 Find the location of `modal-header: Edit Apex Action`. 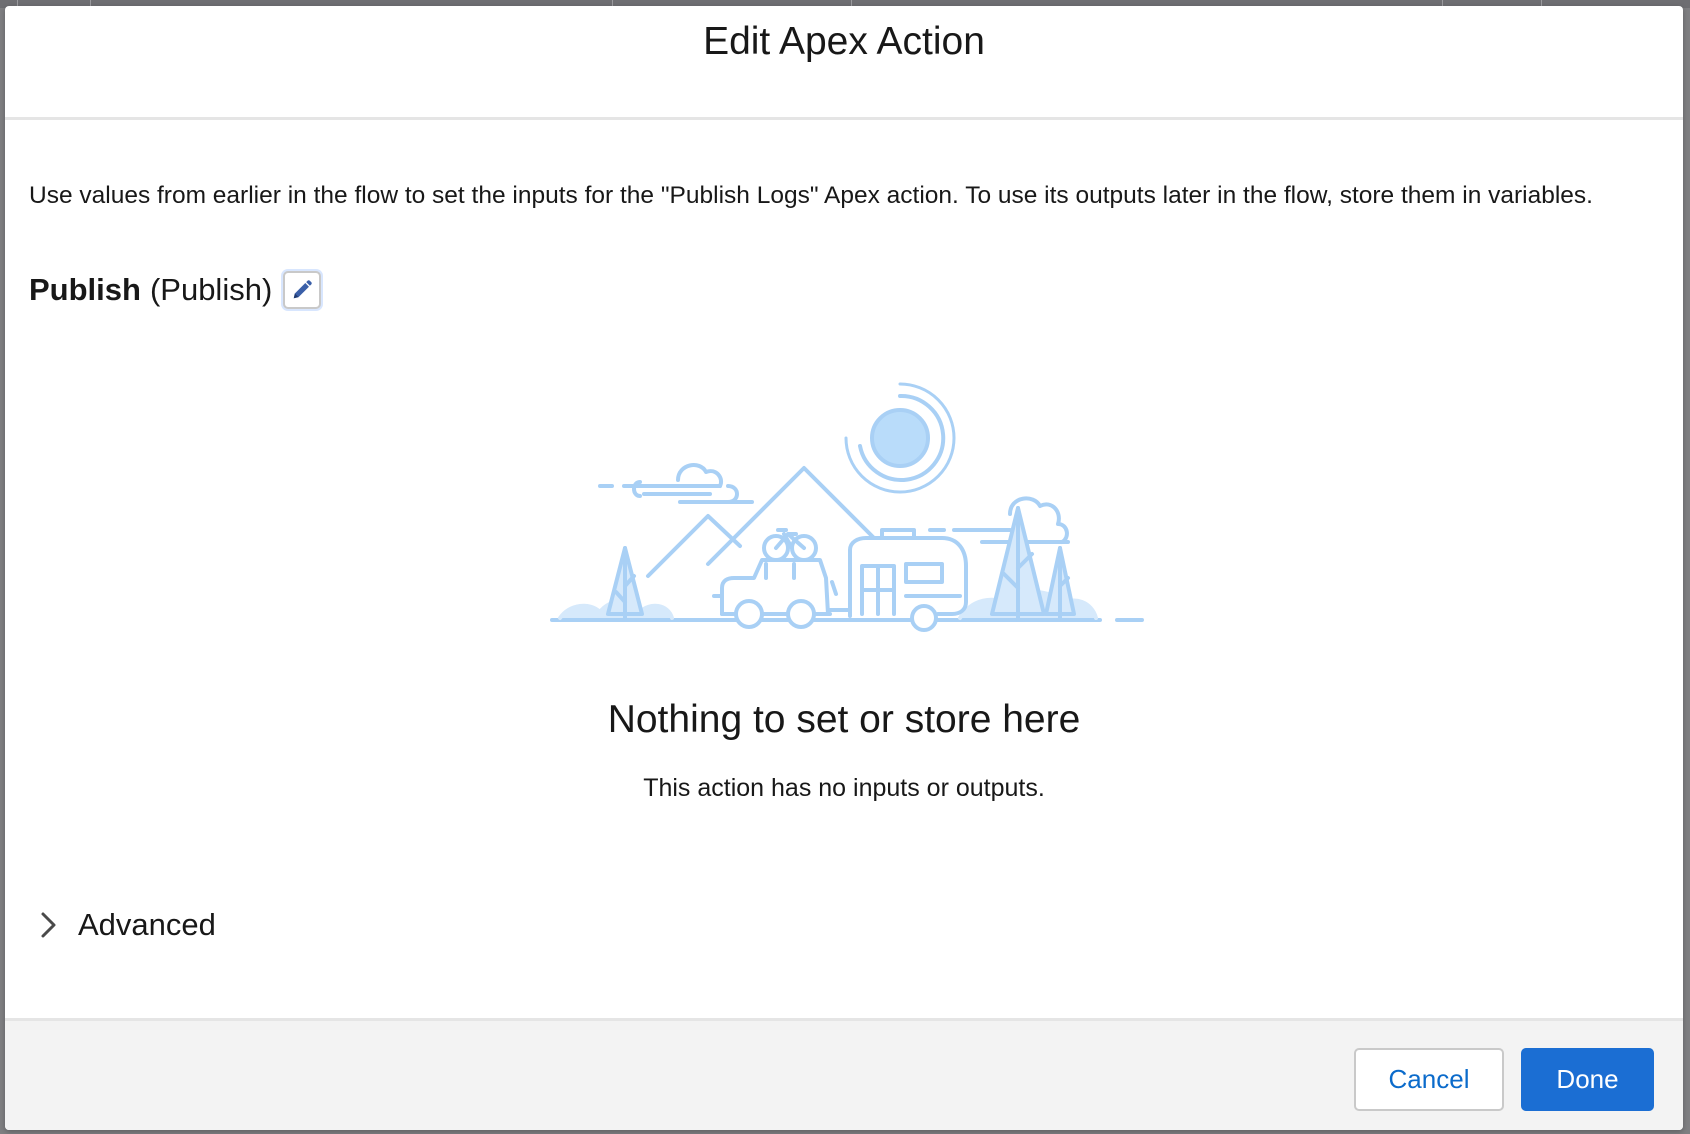

modal-header: Edit Apex Action is located at coordinates (844, 63).